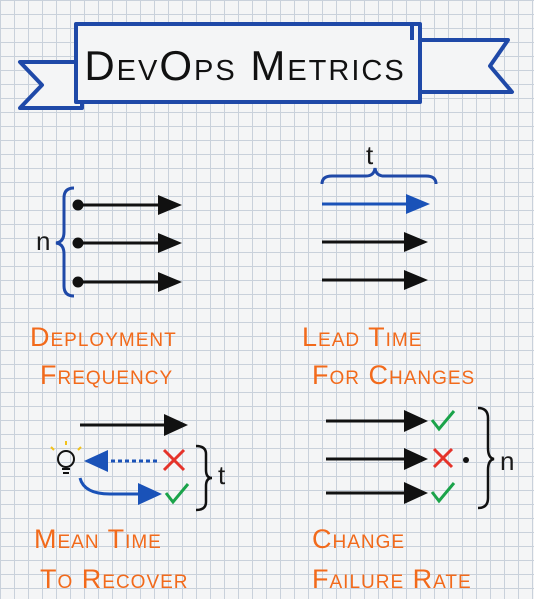 This screenshot has width=534, height=599. What do you see at coordinates (394, 375) in the screenshot?
I see `lead-time-label-line2: For Changes` at bounding box center [394, 375].